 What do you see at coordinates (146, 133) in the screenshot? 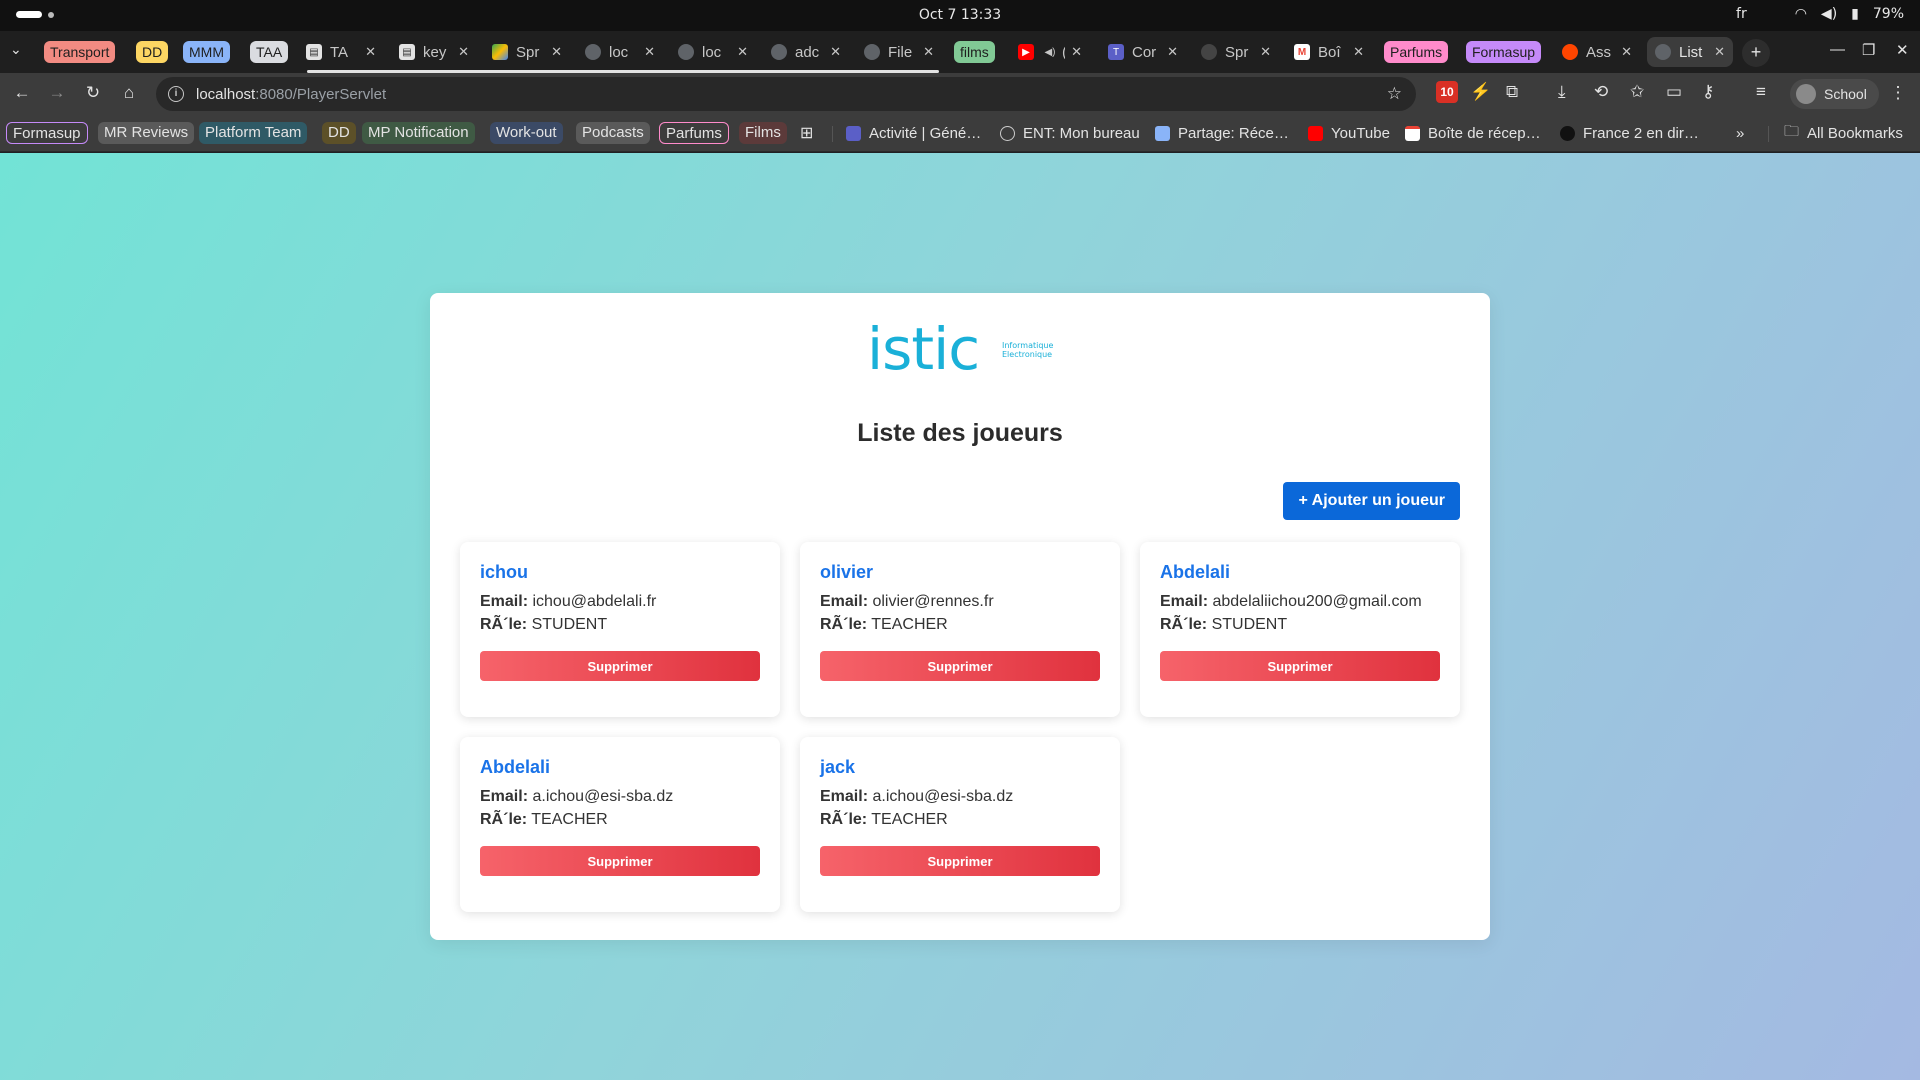
I see `bookmark-group-mr-reviews: MR Reviews` at bounding box center [146, 133].